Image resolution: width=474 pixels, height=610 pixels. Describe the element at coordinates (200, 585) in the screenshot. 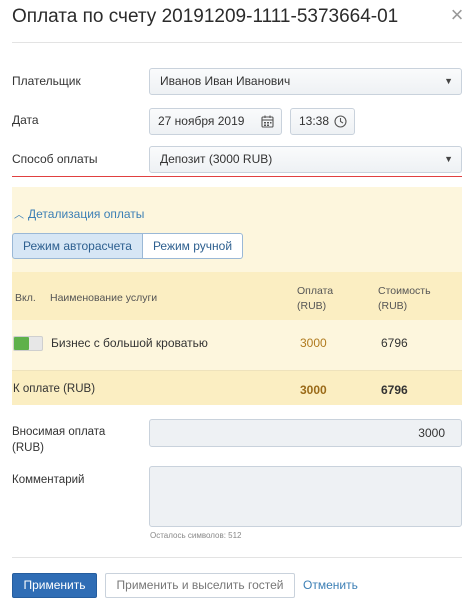

I see `apply-and-checkout-button: Применить и выселить гостей` at that location.